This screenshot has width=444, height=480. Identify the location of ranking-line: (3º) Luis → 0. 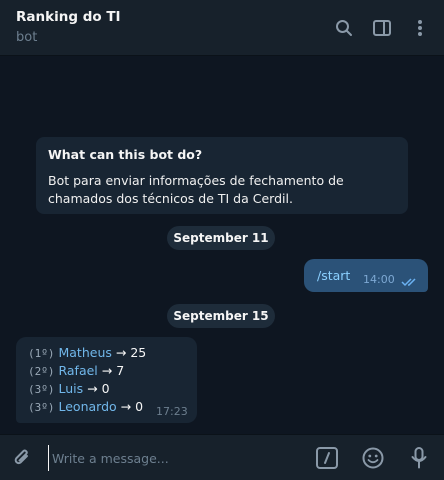
(69, 388).